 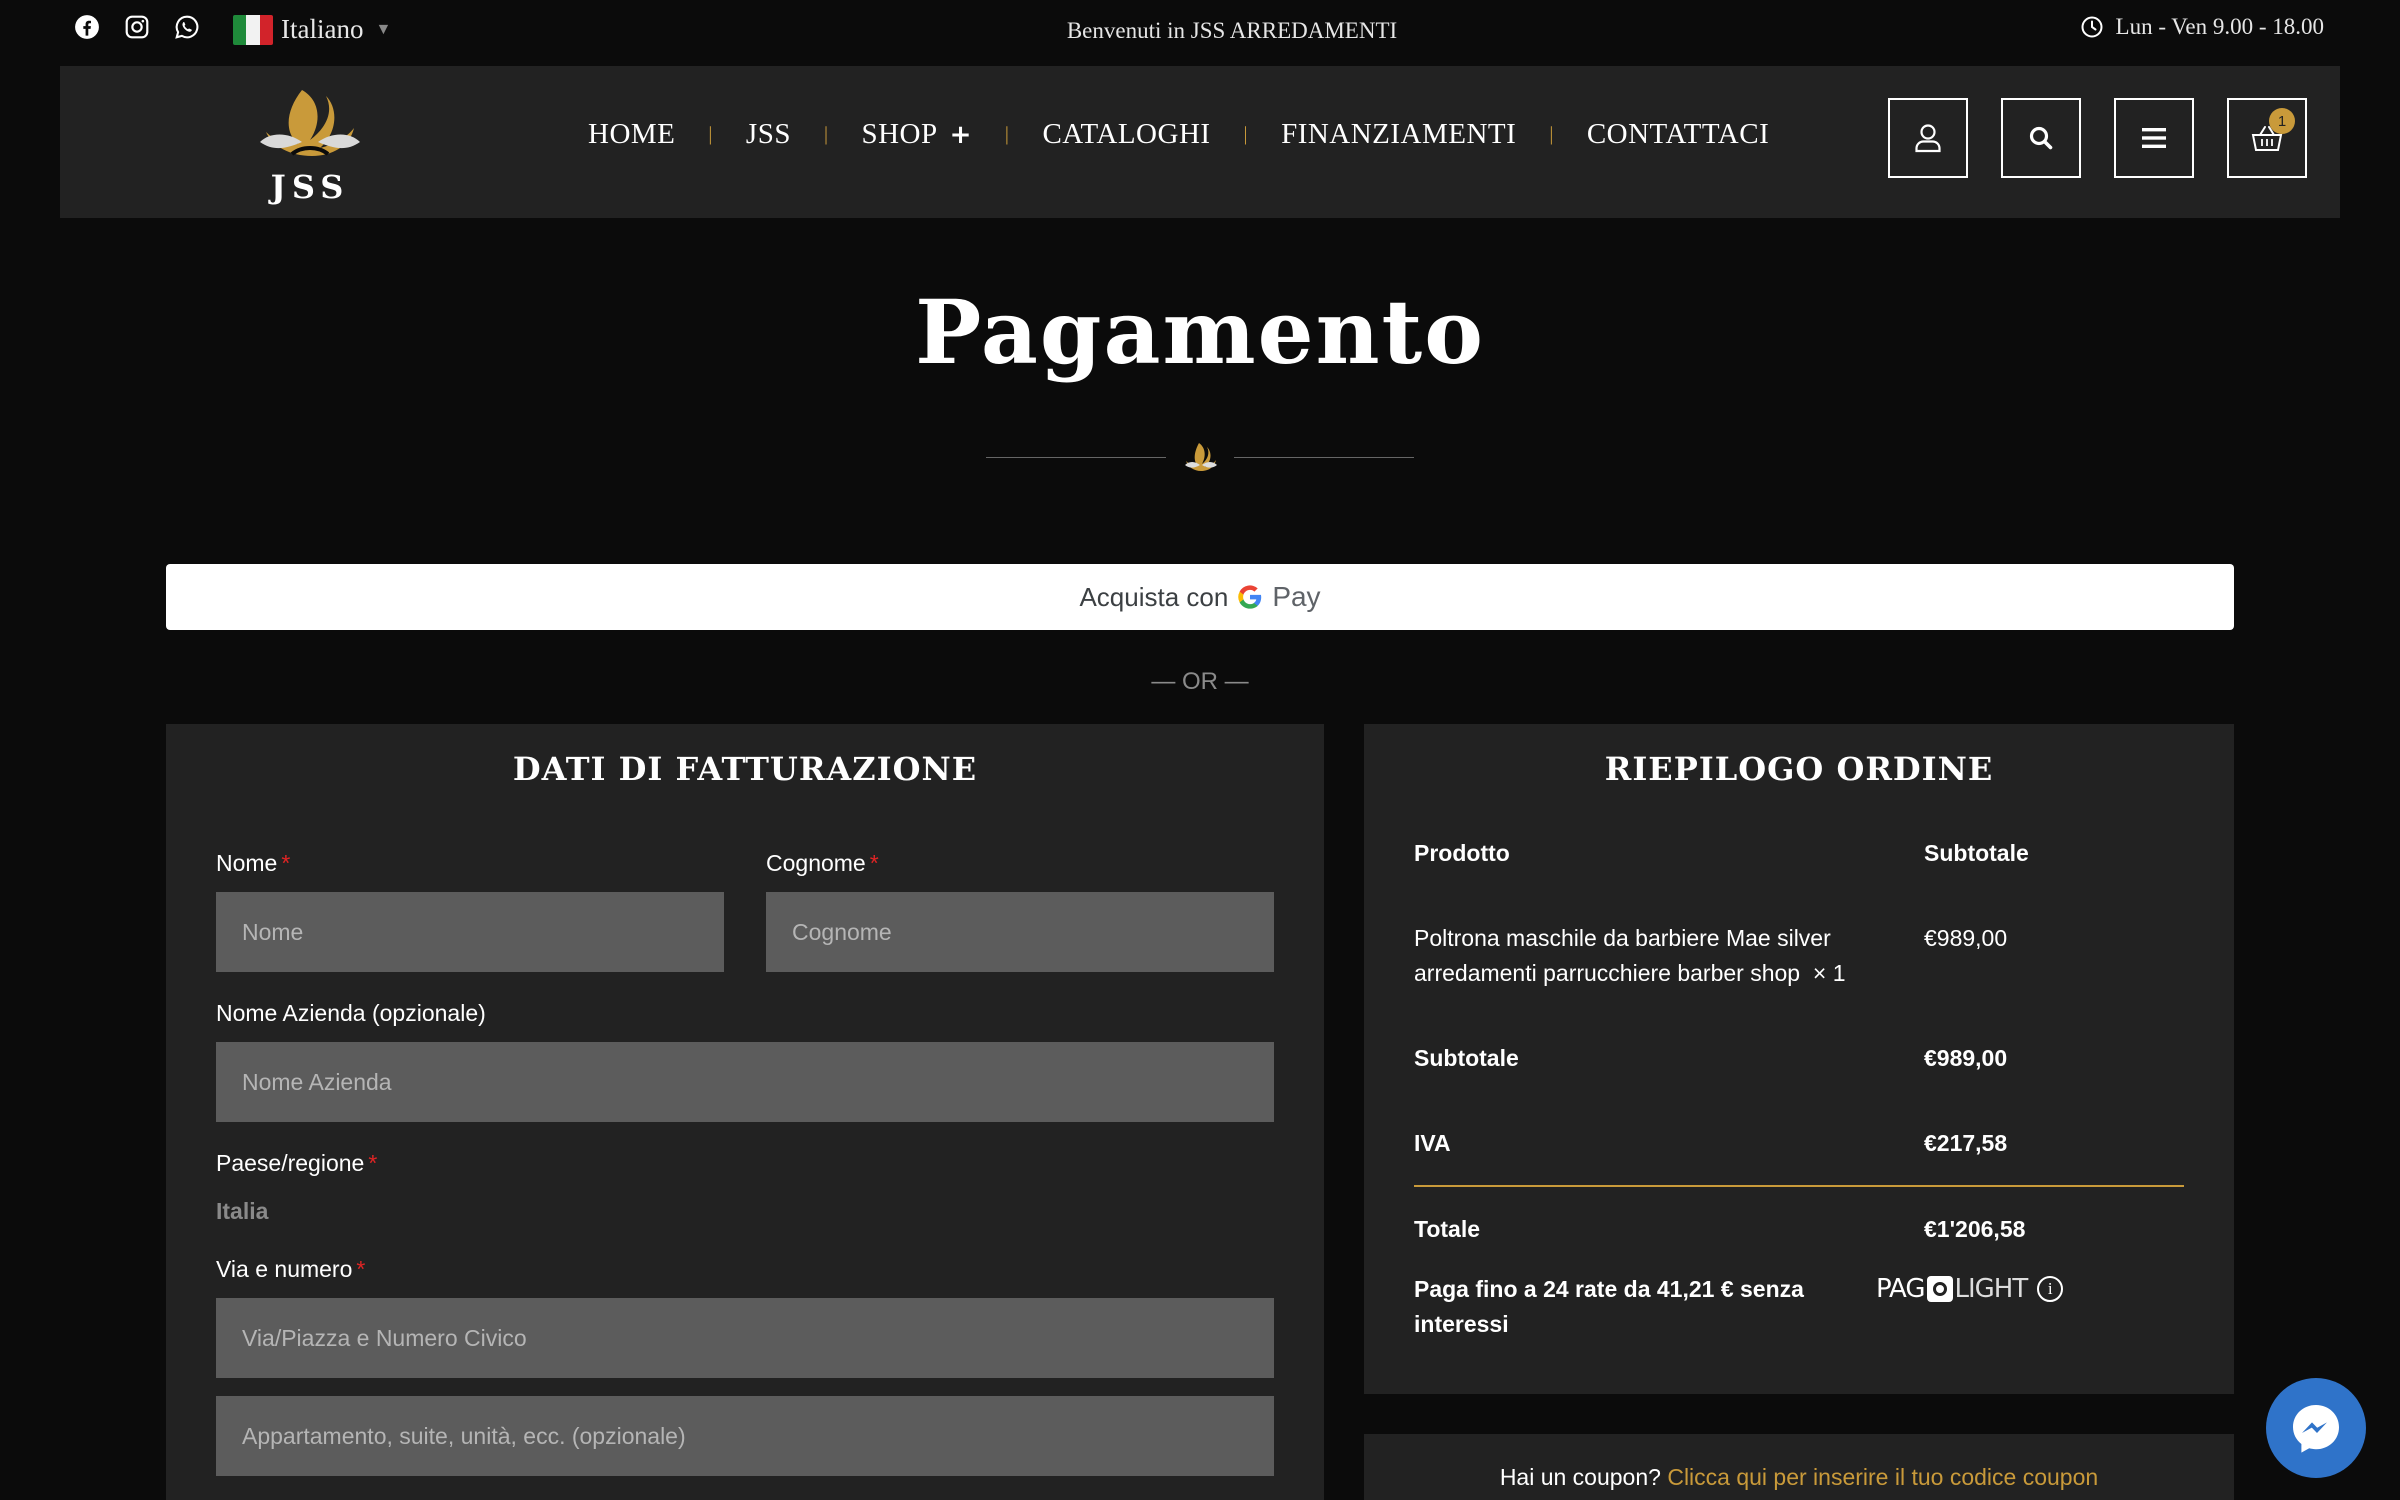 I want to click on total-value: €1'206,58, so click(x=1975, y=1229).